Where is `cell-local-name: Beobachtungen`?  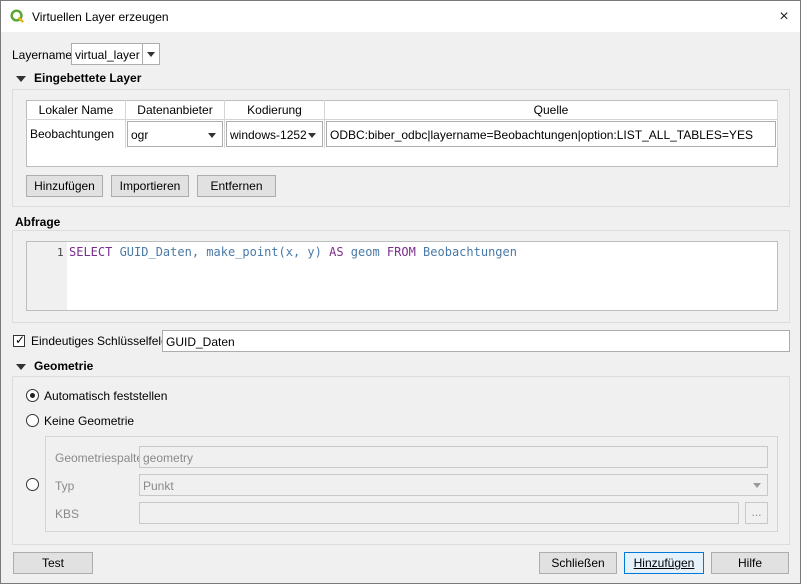
cell-local-name: Beobachtungen is located at coordinates (76, 133).